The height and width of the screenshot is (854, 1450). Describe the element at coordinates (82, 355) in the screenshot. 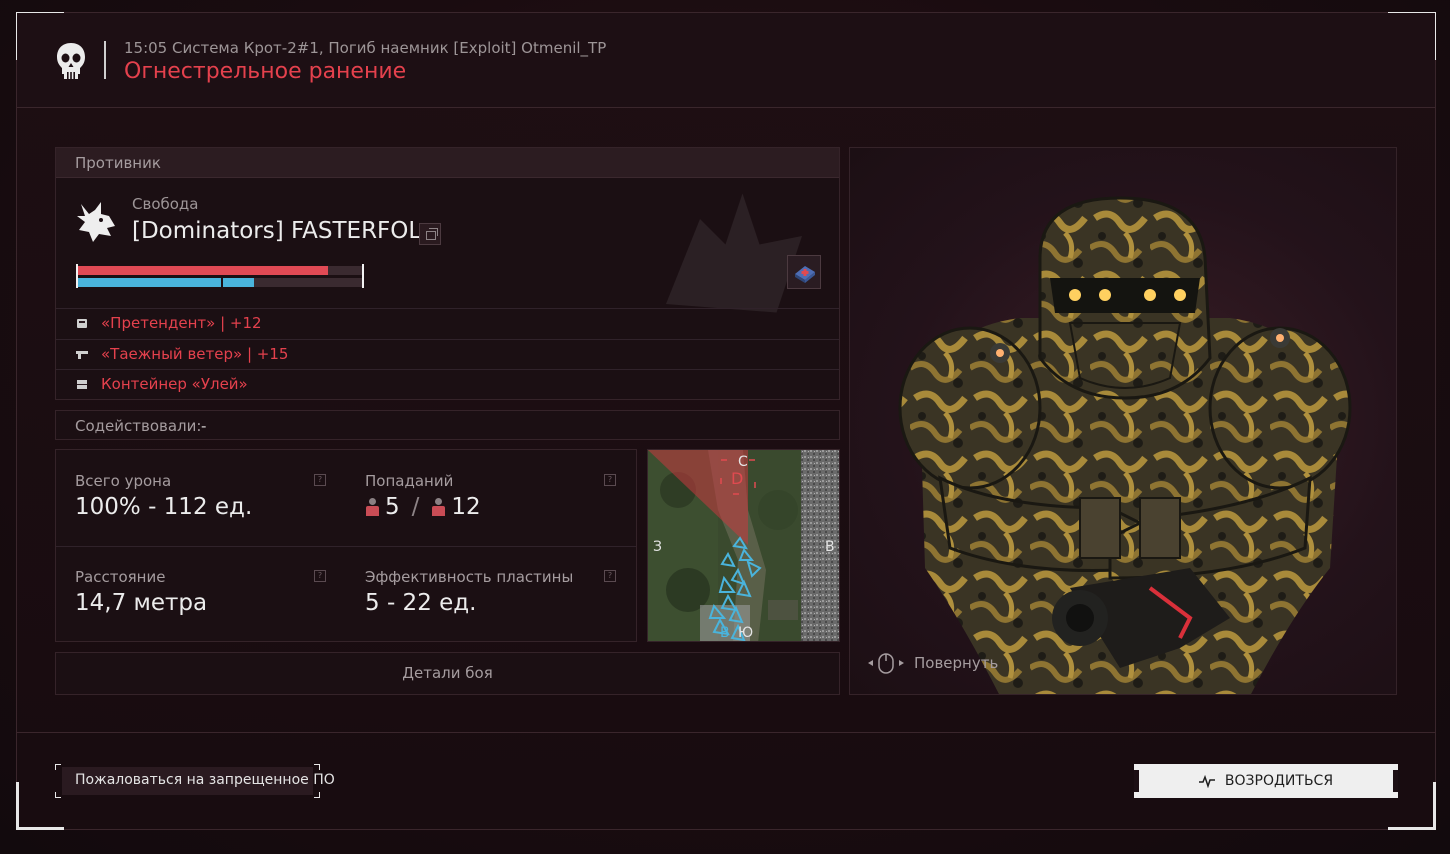

I see `rifle-icon` at that location.